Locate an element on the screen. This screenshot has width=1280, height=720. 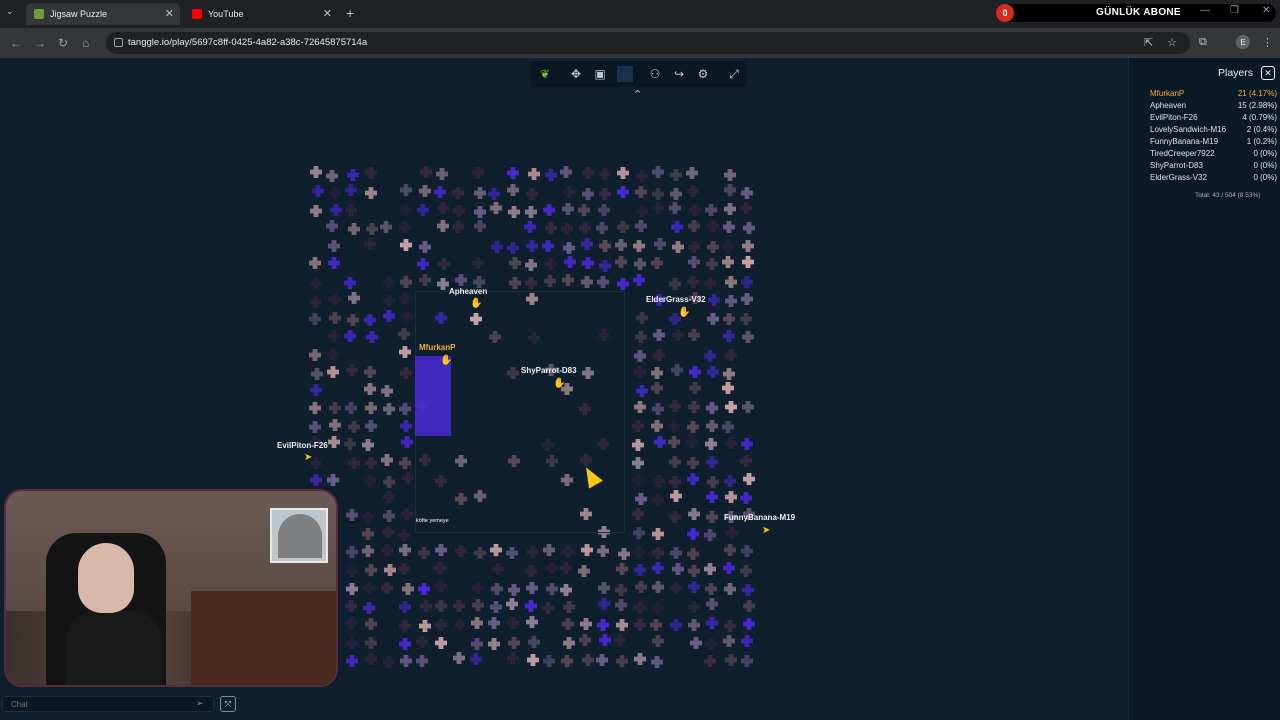
window-close-icon: ✕ is located at coordinates (1266, 10).